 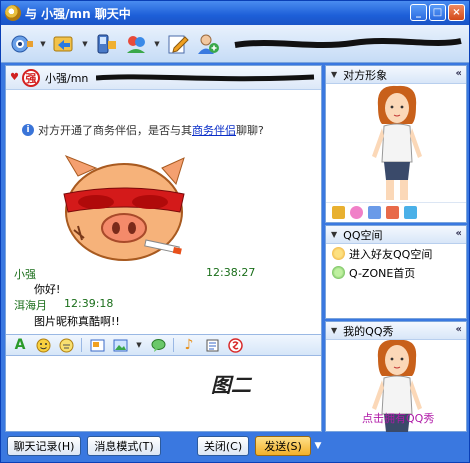 I want to click on qzone-icon, so click(x=338, y=272).